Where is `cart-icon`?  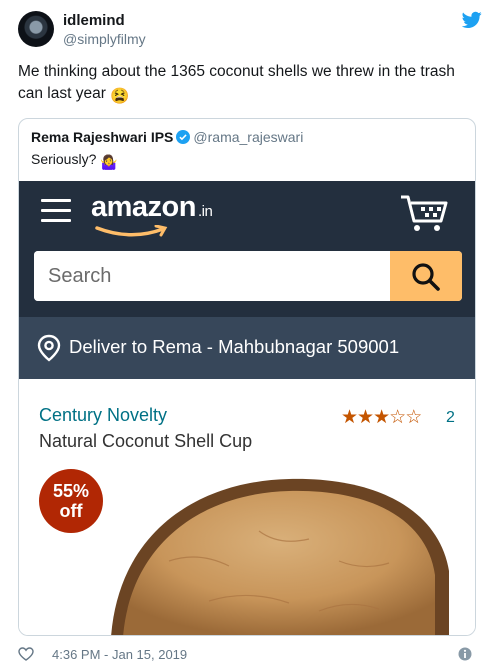
cart-icon is located at coordinates (424, 213).